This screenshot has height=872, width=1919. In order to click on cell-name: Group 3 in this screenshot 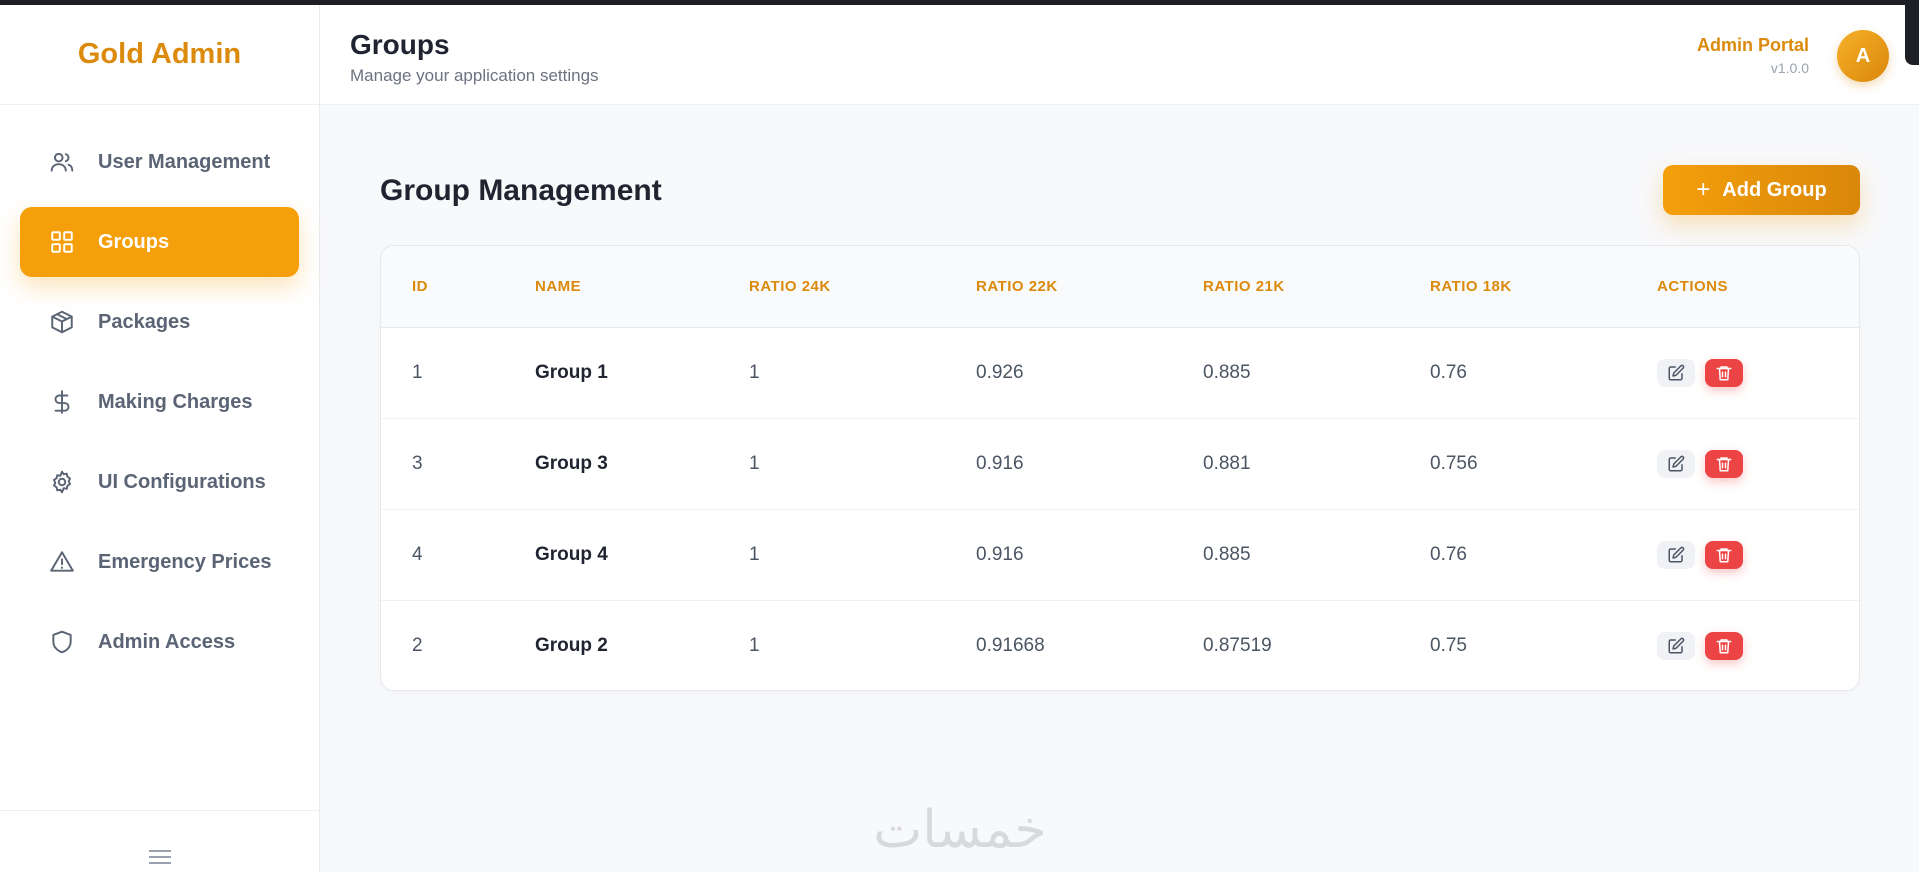, I will do `click(571, 463)`.